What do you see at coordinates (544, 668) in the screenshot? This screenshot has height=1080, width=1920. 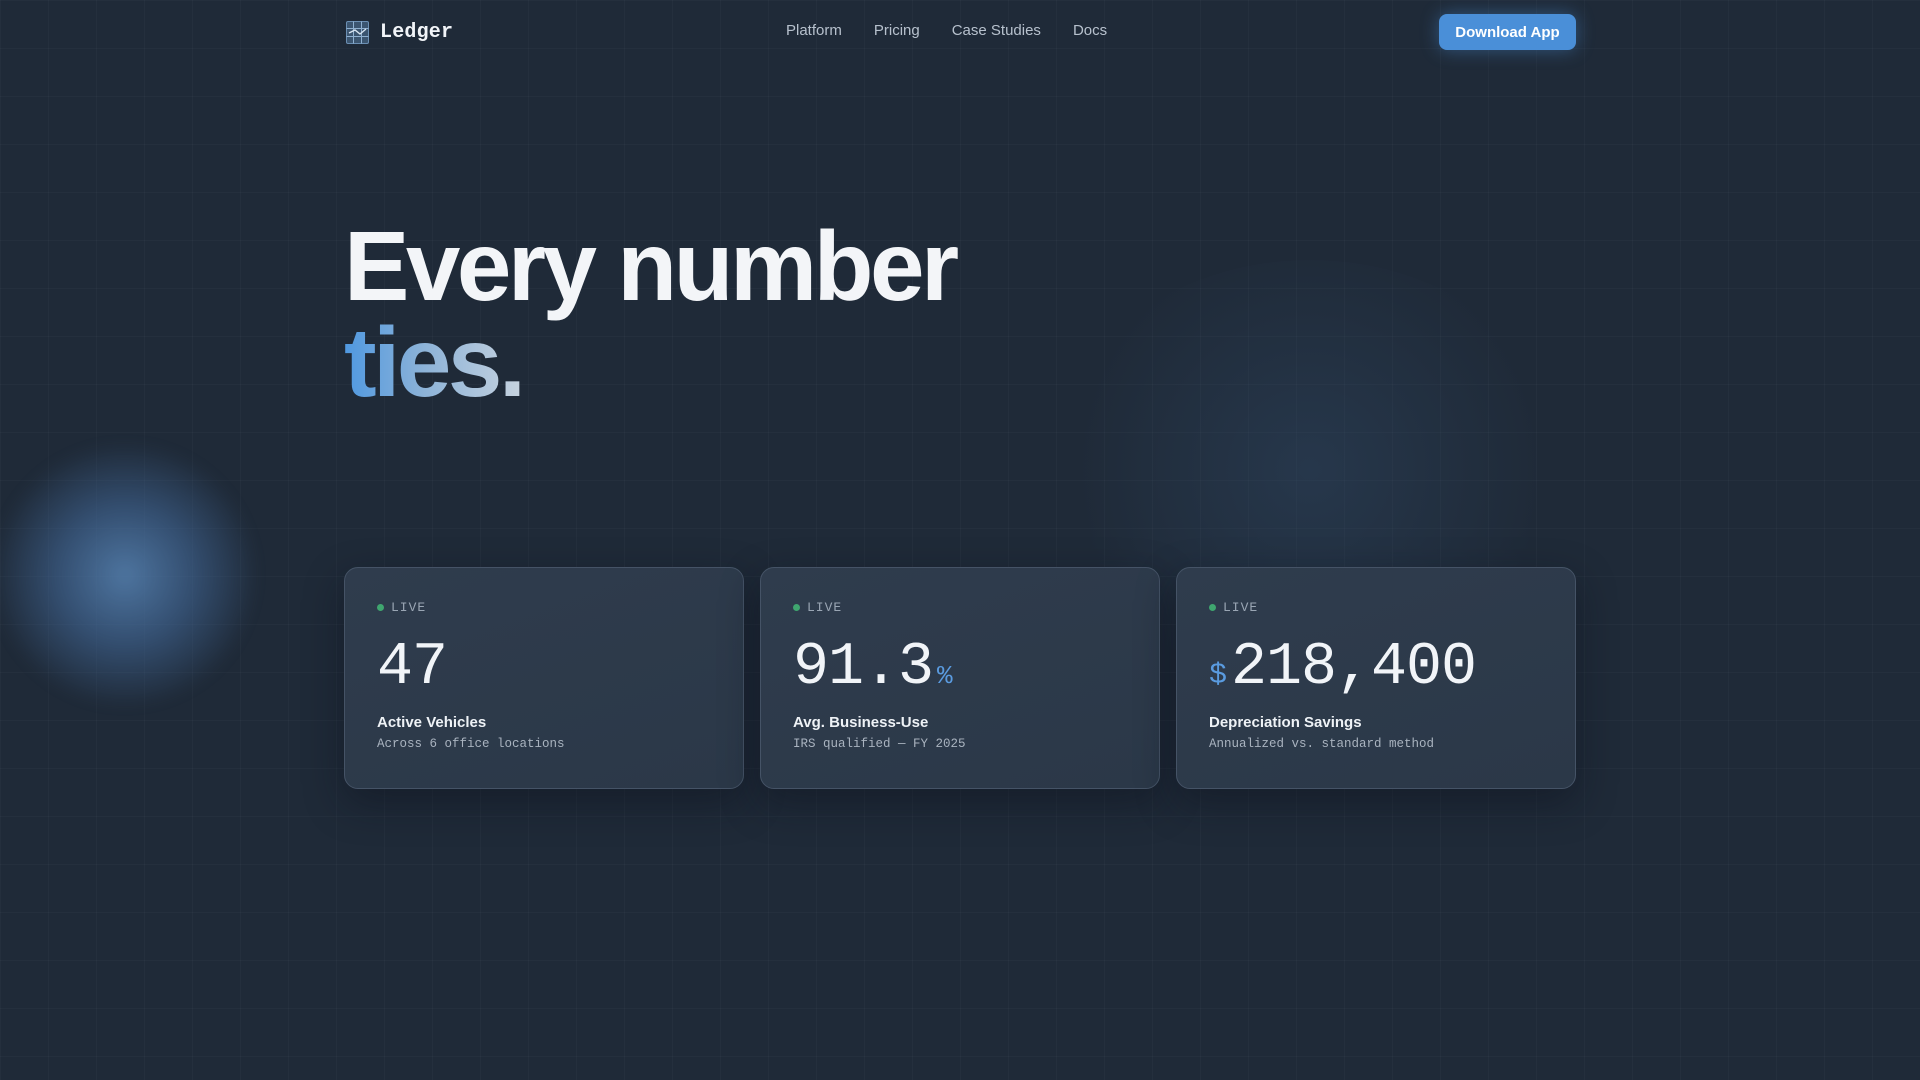 I see `metric: 47` at bounding box center [544, 668].